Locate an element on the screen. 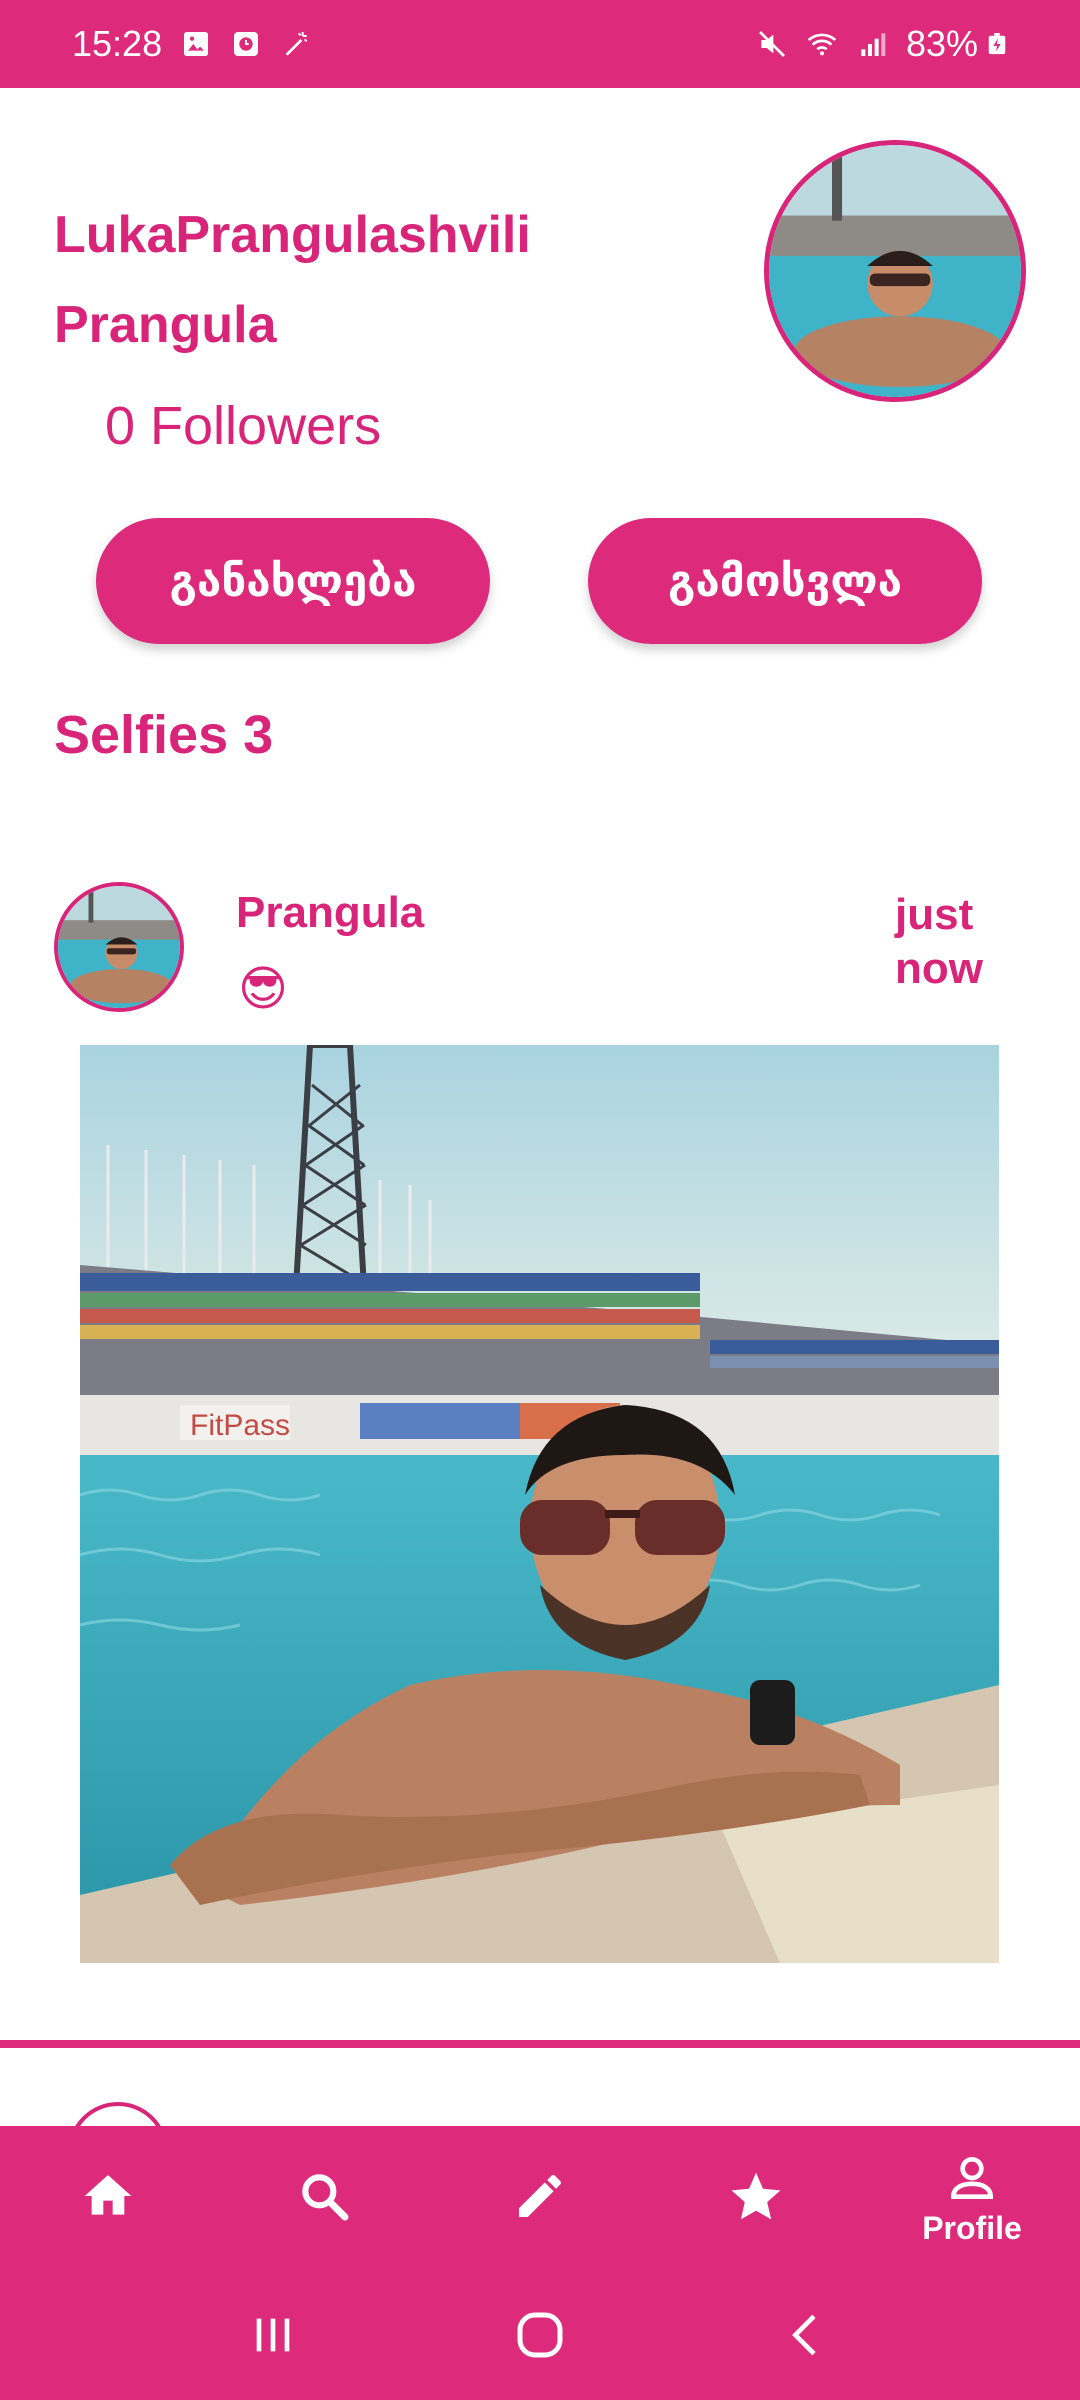 The image size is (1080, 2400). recent-apps-icon is located at coordinates (273, 2335).